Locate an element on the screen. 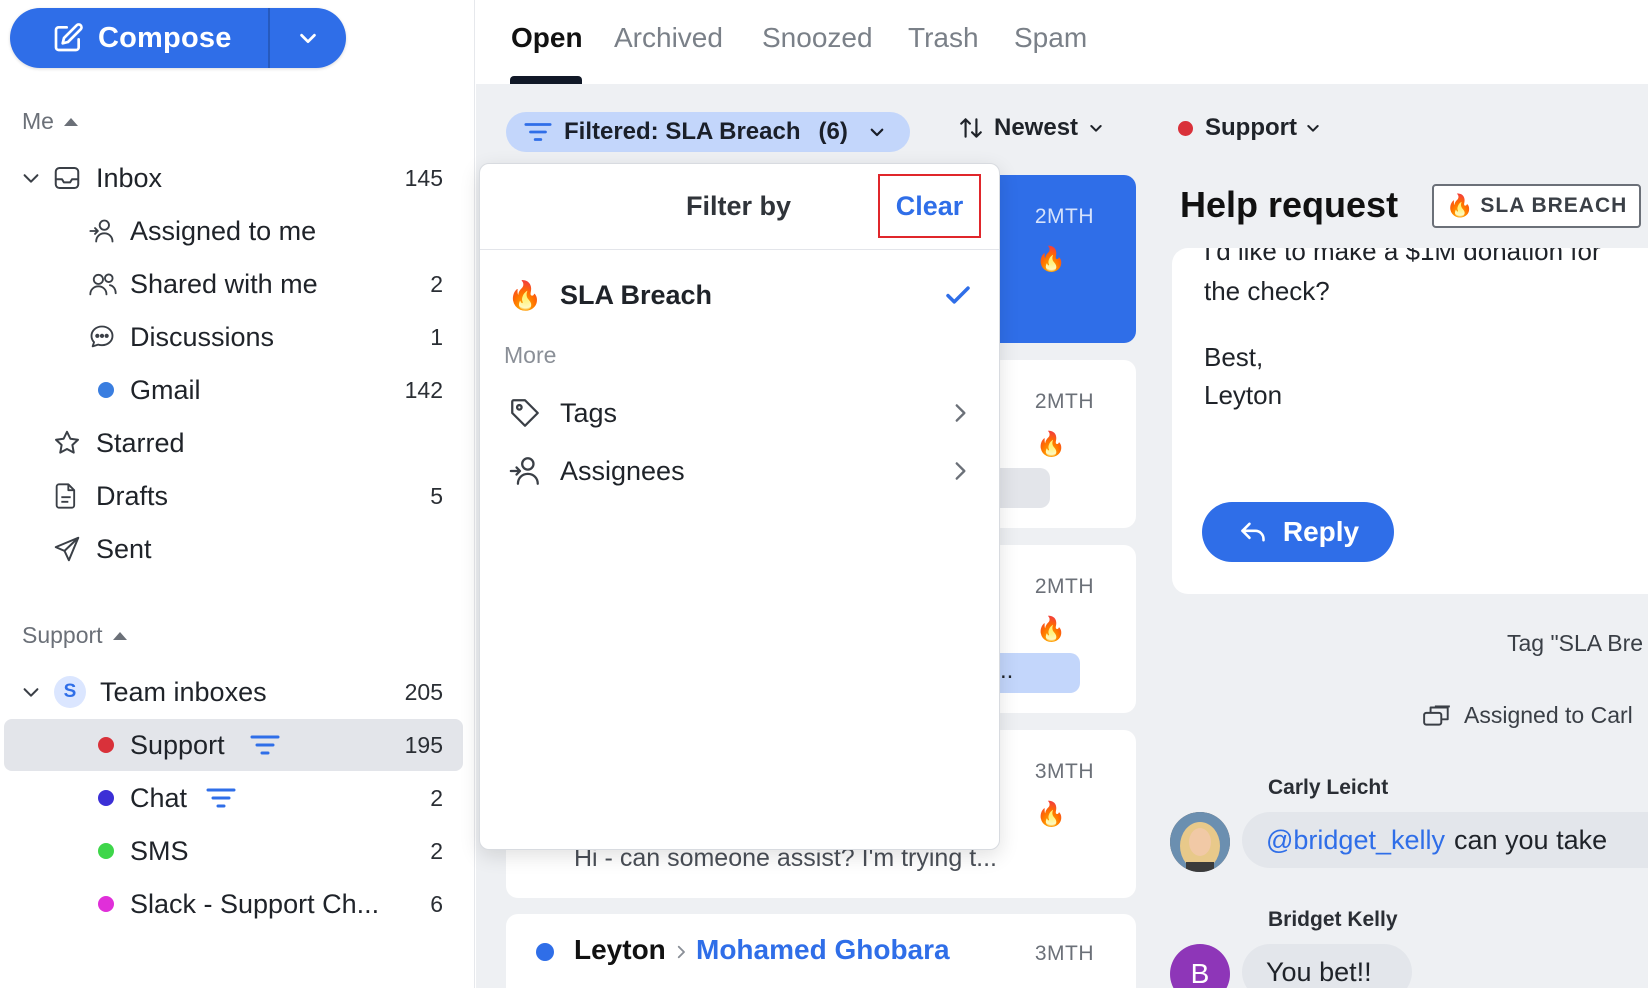  filter-label: Filtered: SLA Breach is located at coordinates (682, 131).